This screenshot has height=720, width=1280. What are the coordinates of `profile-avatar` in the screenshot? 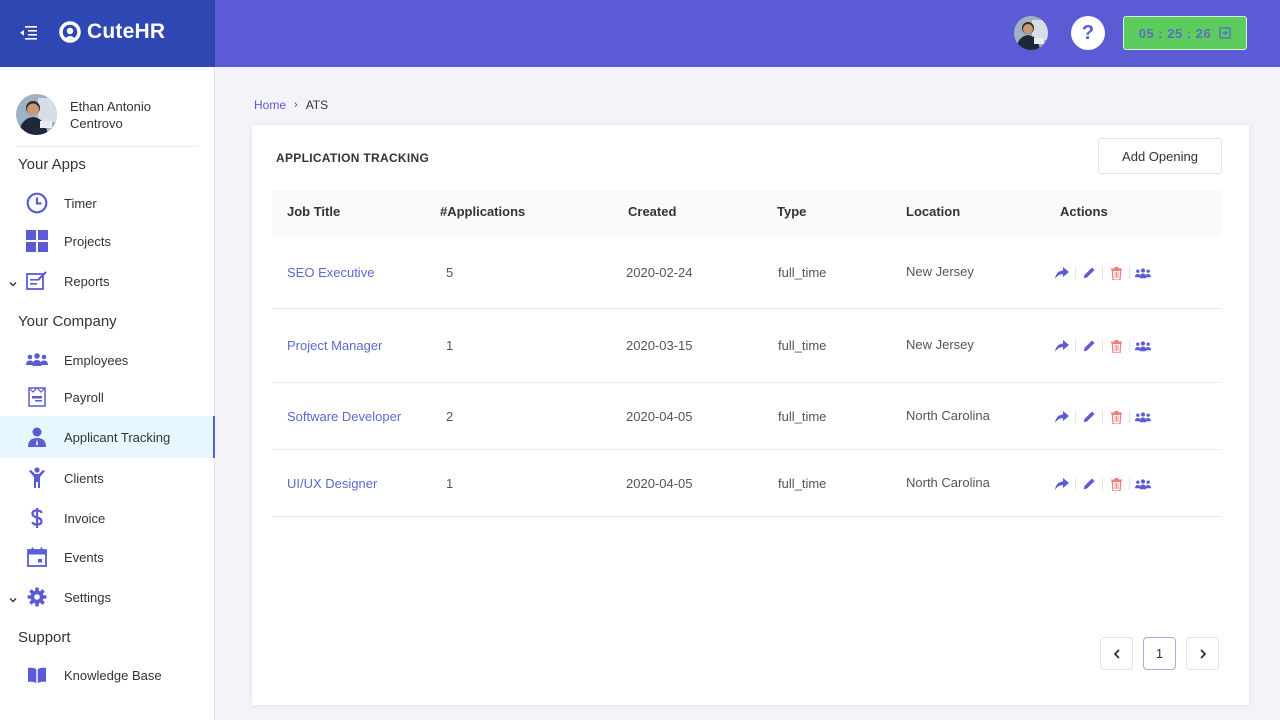 It's located at (1031, 33).